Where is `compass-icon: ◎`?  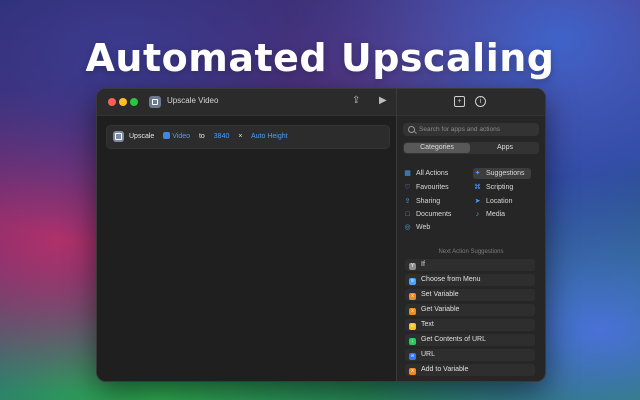 compass-icon: ◎ is located at coordinates (407, 227).